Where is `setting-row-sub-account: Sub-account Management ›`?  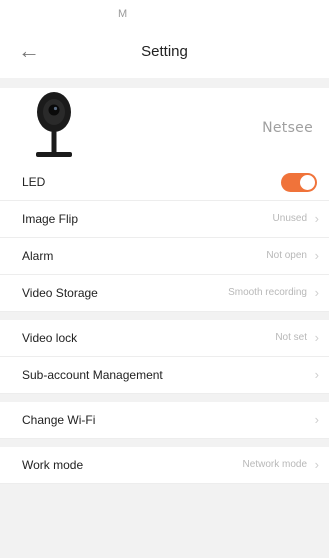 setting-row-sub-account: Sub-account Management › is located at coordinates (164, 375).